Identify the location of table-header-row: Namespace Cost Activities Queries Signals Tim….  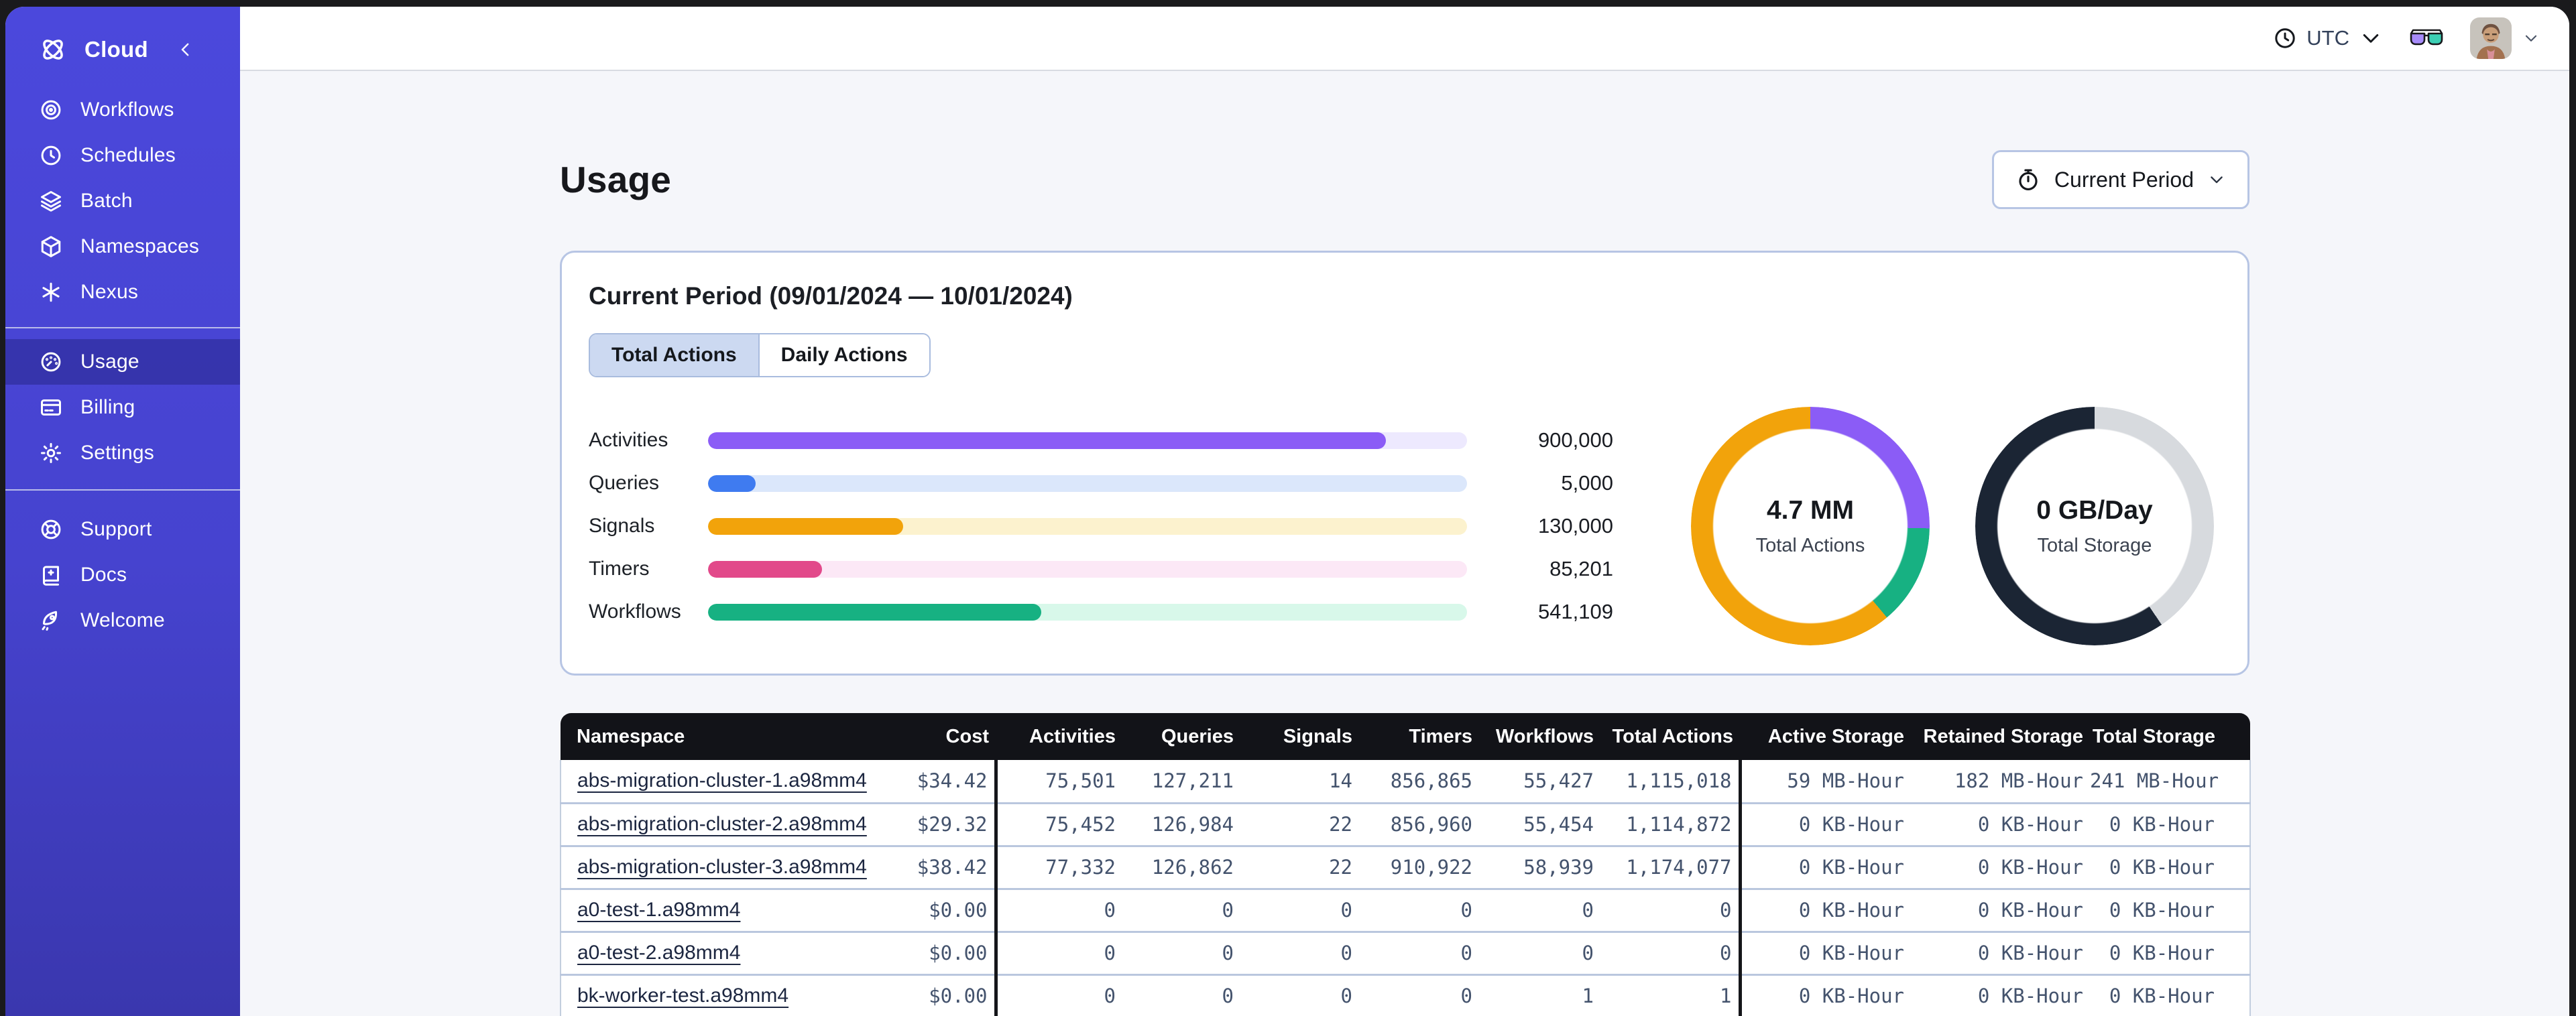
(1405, 737).